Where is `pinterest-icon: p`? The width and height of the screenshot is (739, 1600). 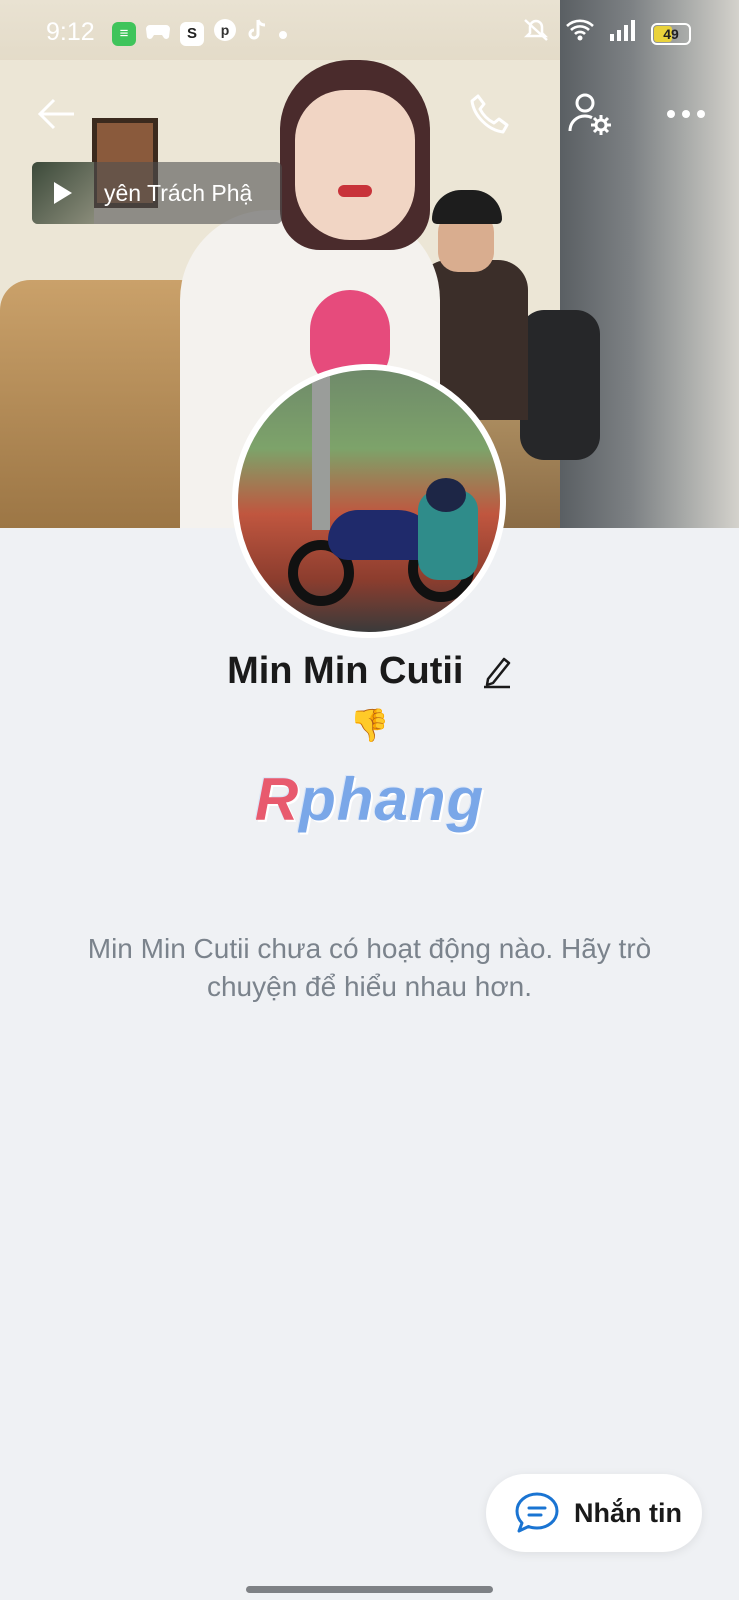
pinterest-icon: p is located at coordinates (225, 33).